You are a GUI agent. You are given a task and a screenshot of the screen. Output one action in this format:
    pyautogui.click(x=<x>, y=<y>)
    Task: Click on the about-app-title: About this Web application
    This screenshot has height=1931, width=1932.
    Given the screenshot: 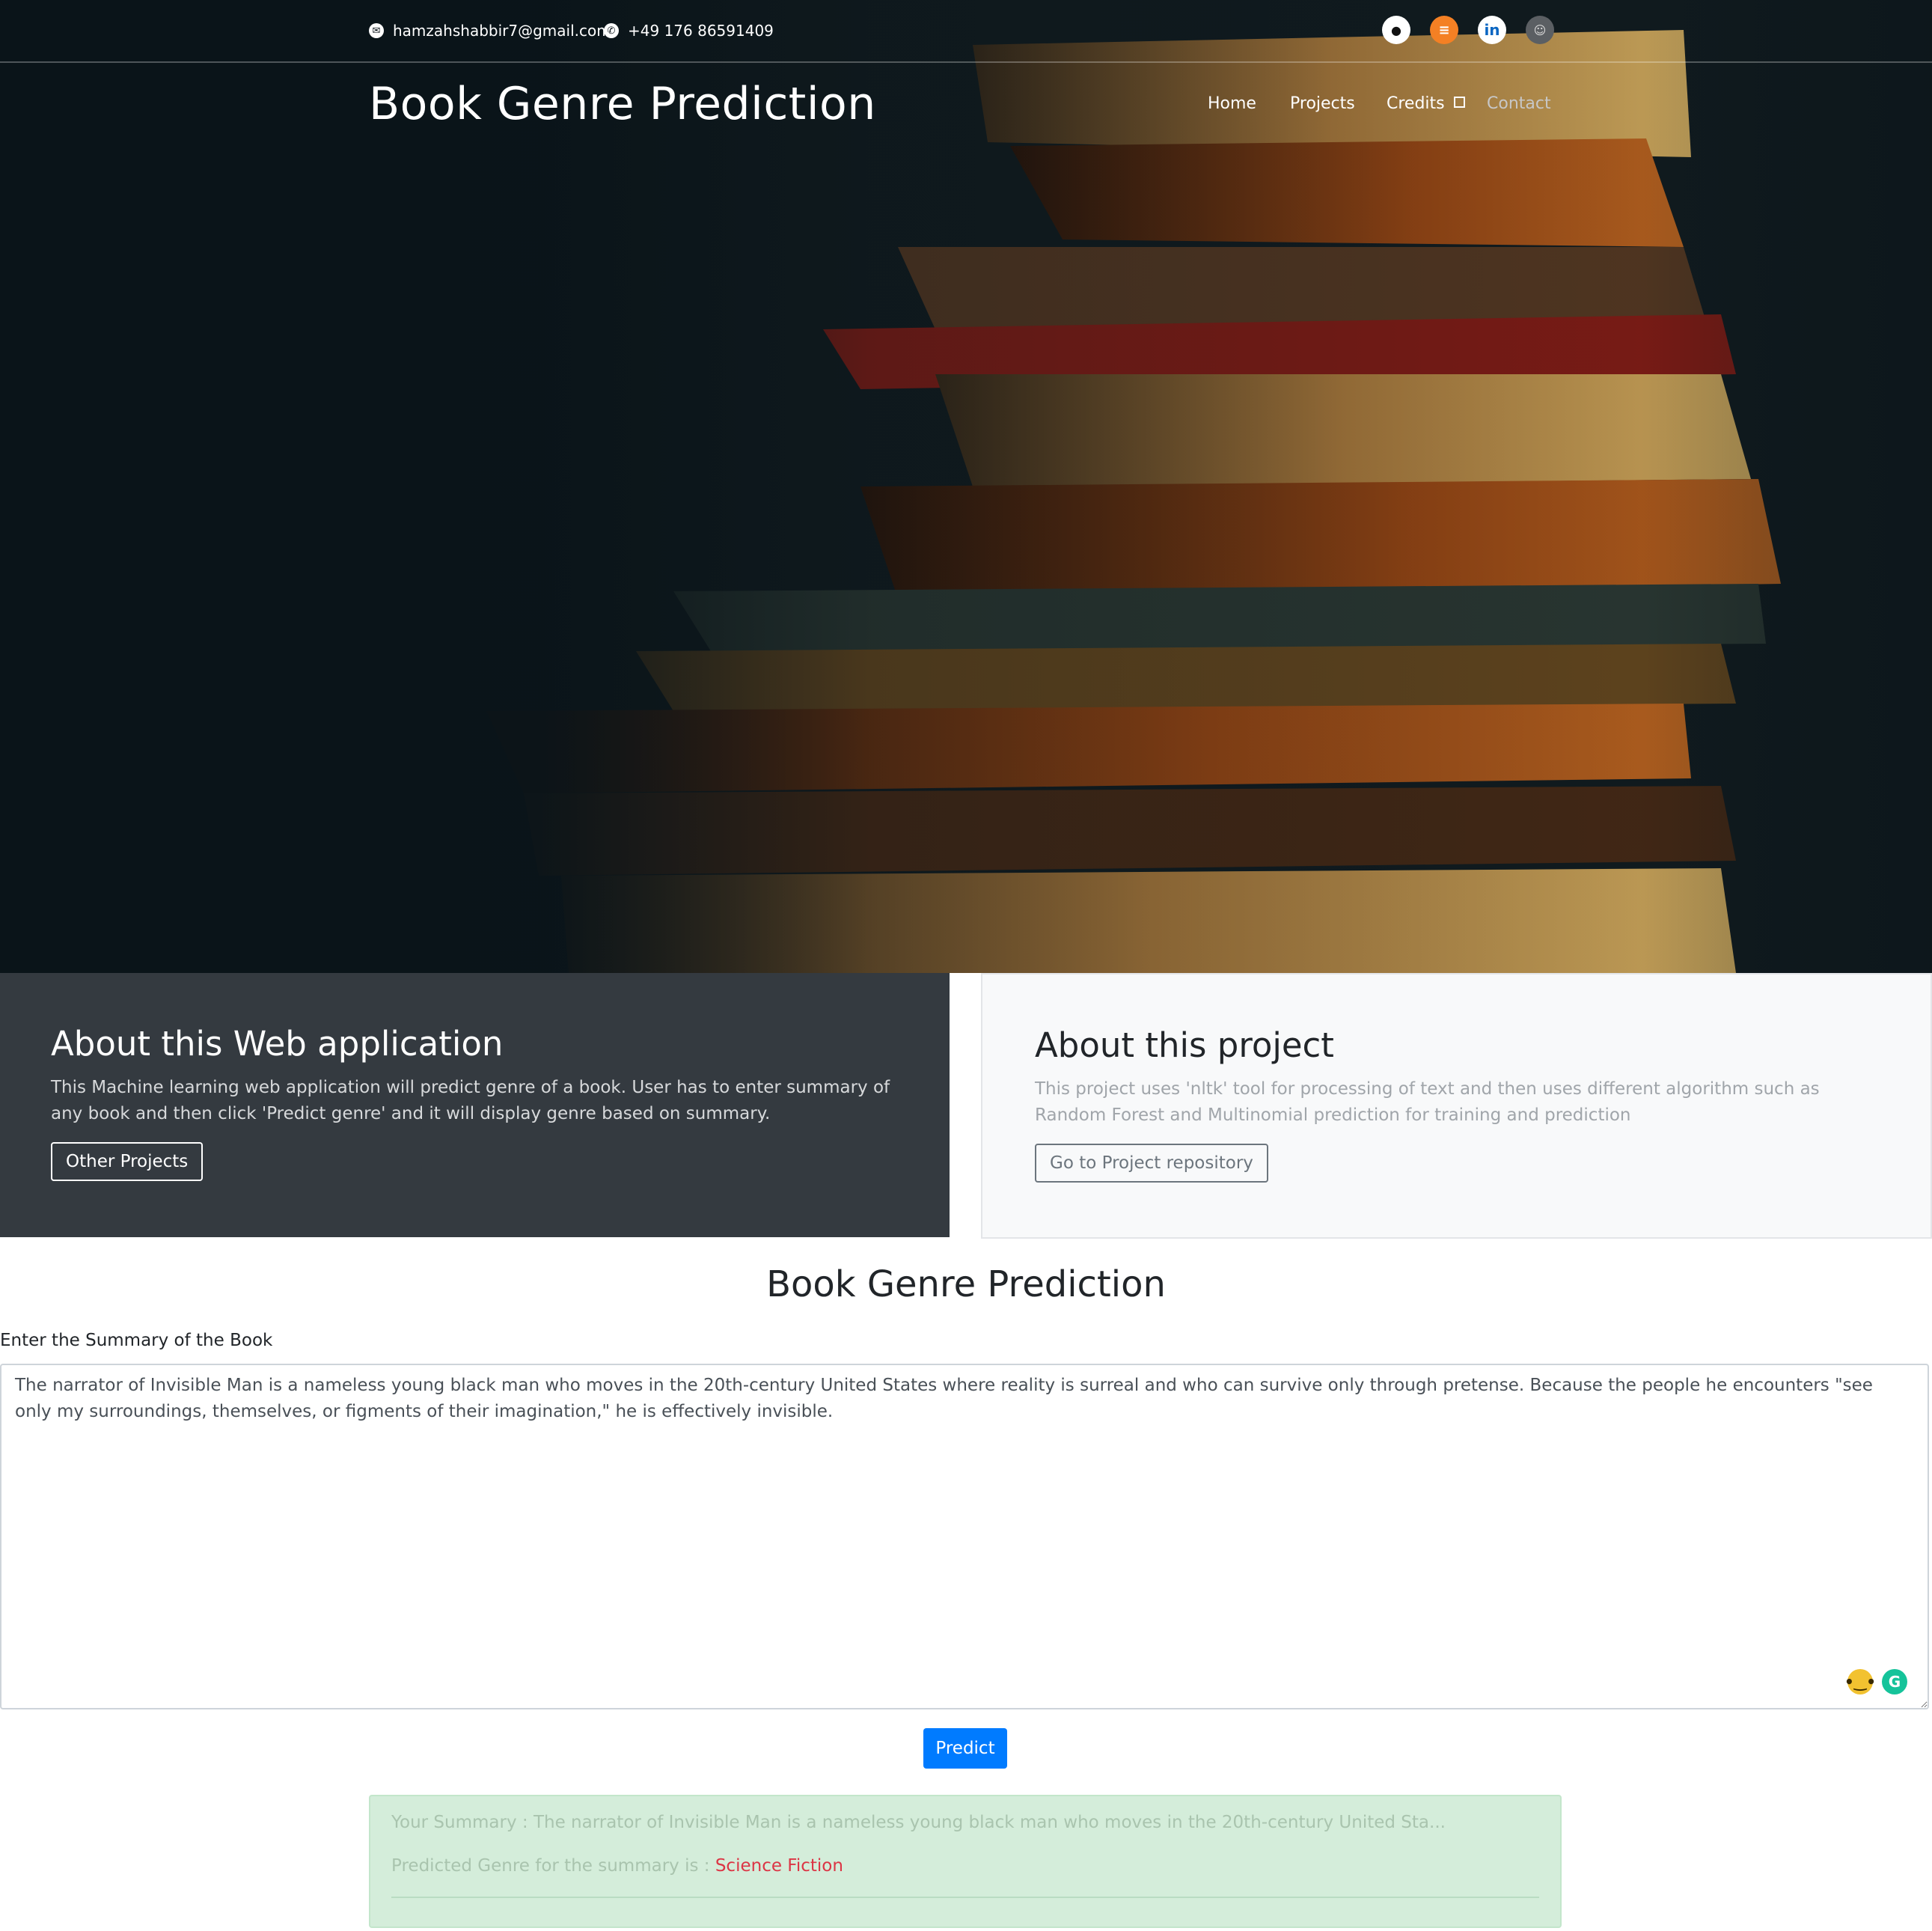 What is the action you would take?
    pyautogui.click(x=277, y=1044)
    